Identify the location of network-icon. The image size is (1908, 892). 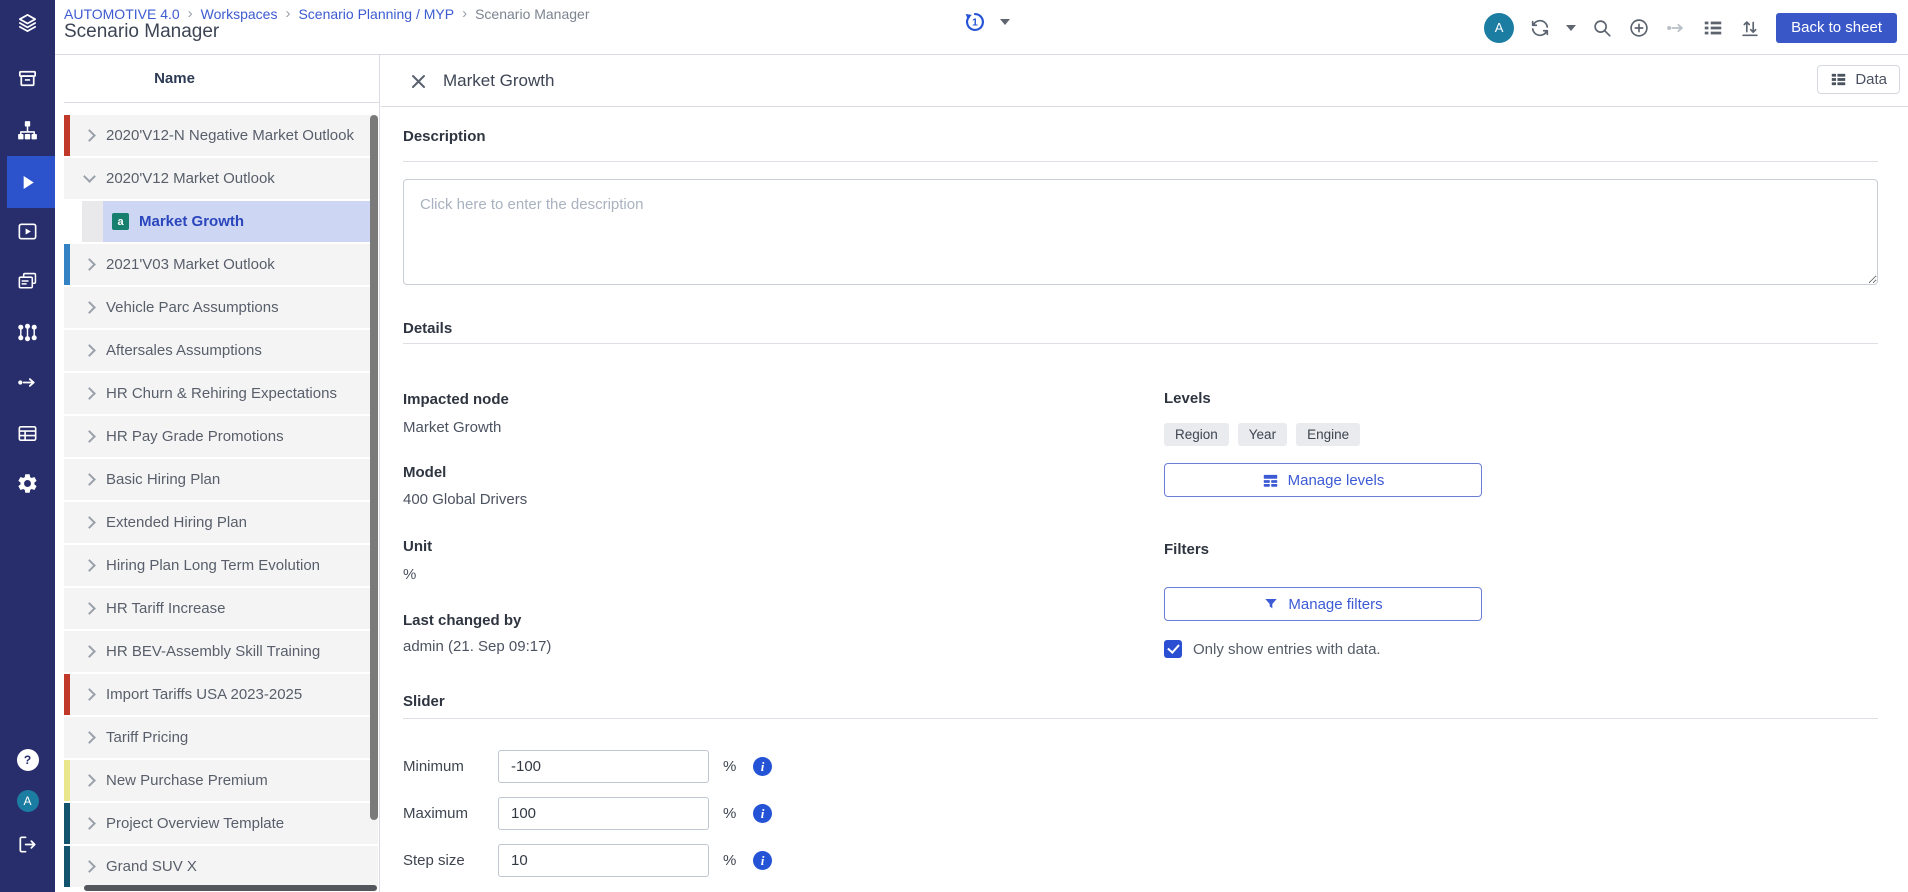
(27, 332).